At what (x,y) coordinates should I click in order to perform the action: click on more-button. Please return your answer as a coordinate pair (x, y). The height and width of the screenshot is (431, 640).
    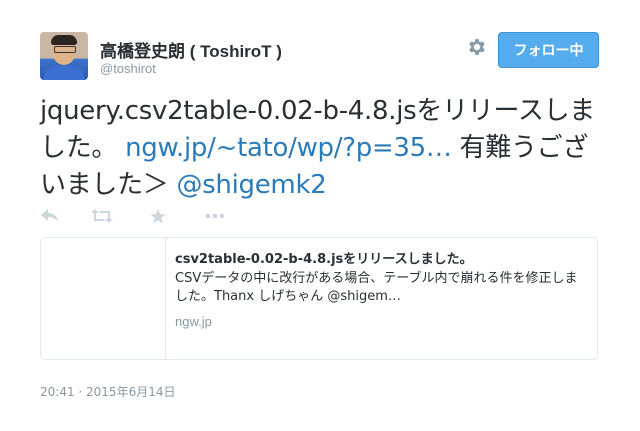
    Looking at the image, I should click on (215, 216).